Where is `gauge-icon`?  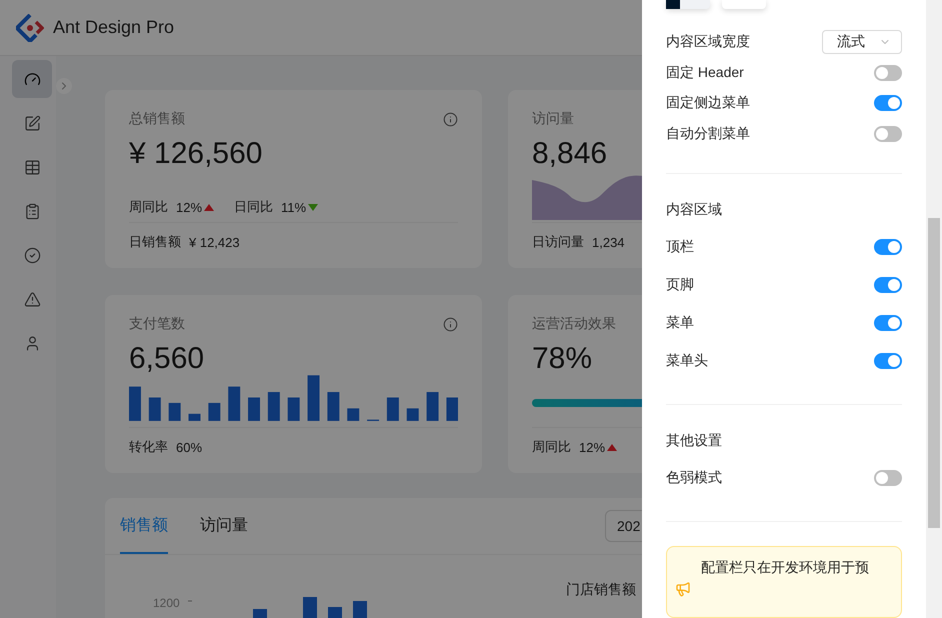
gauge-icon is located at coordinates (32, 79).